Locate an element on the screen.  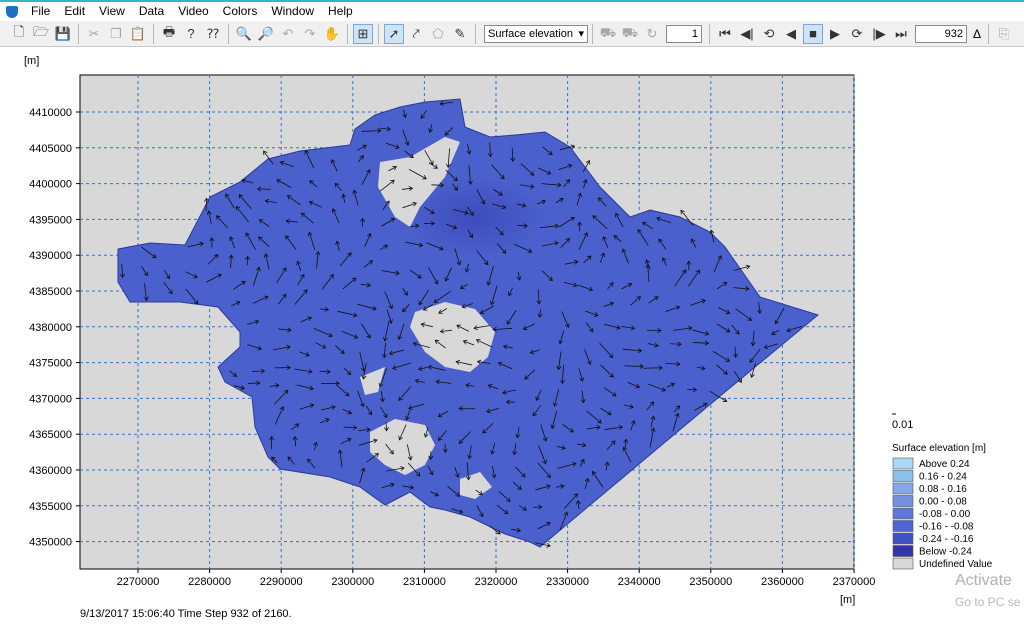
chevron-down-icon: ▾ is located at coordinates (581, 34).